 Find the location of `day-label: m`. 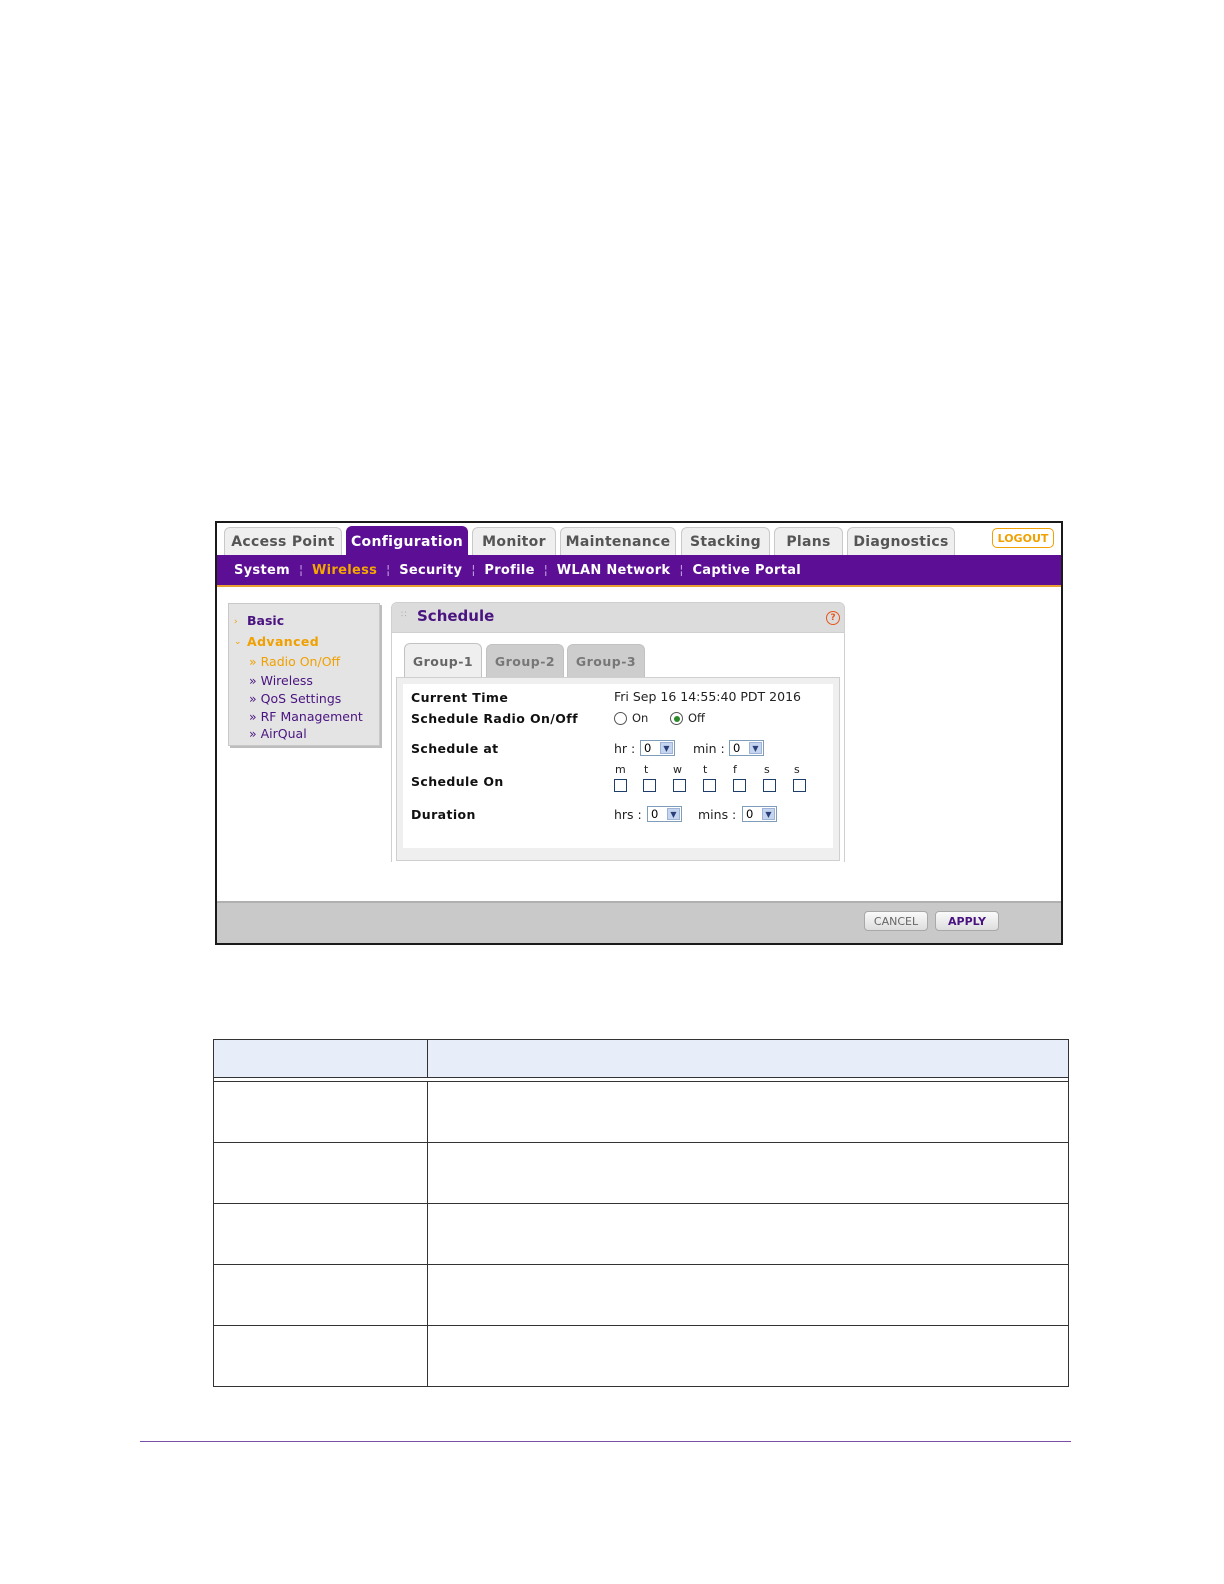

day-label: m is located at coordinates (620, 769).